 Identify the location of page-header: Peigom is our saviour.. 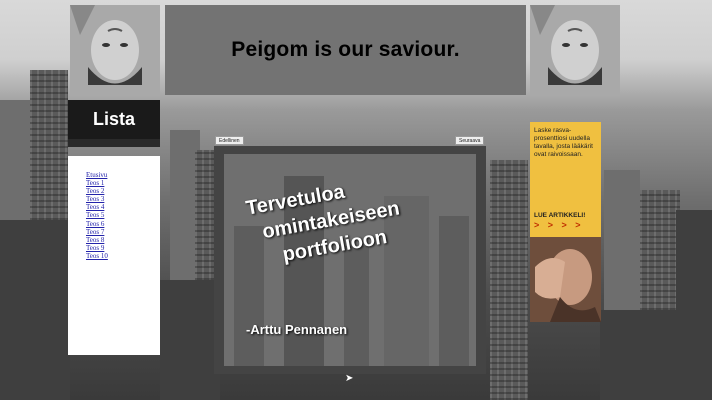
(345, 50).